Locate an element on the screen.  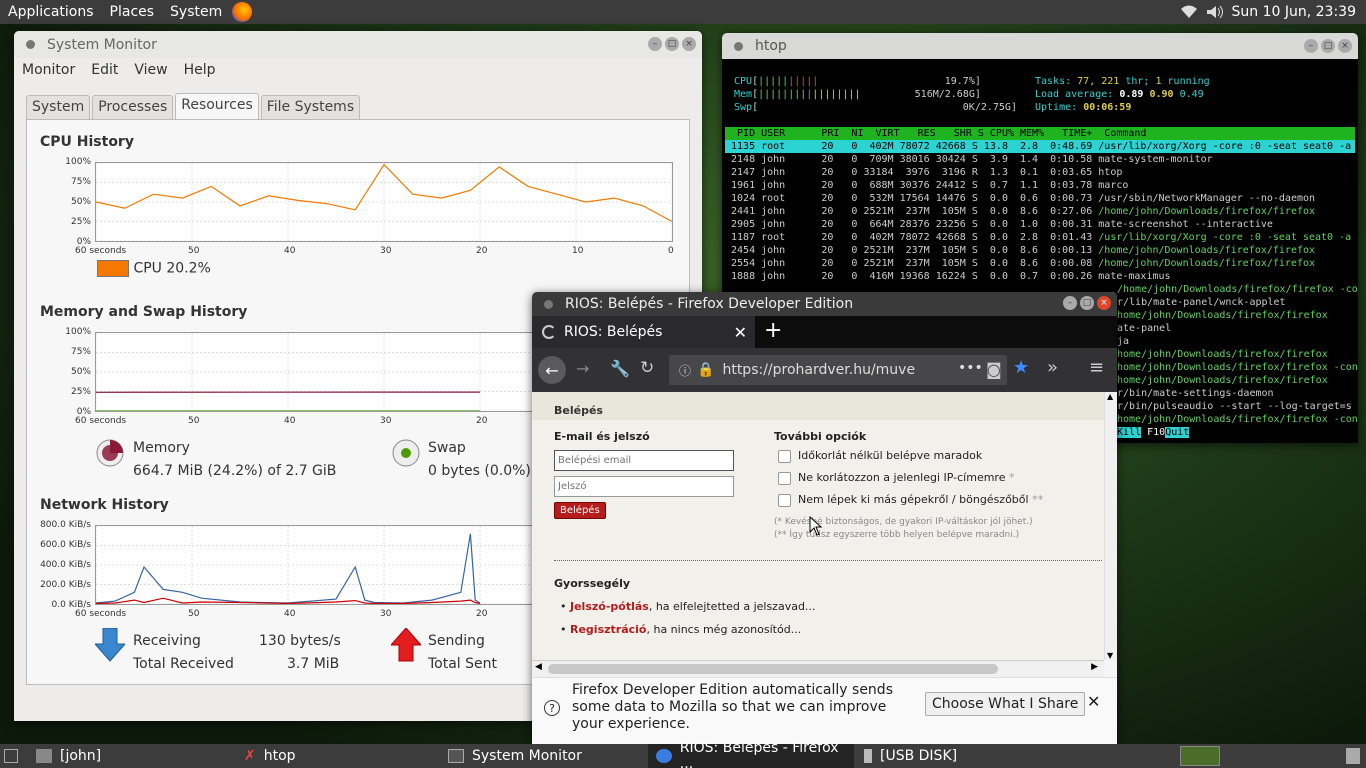
checkbox-no-ip-restrict is located at coordinates (784, 478).